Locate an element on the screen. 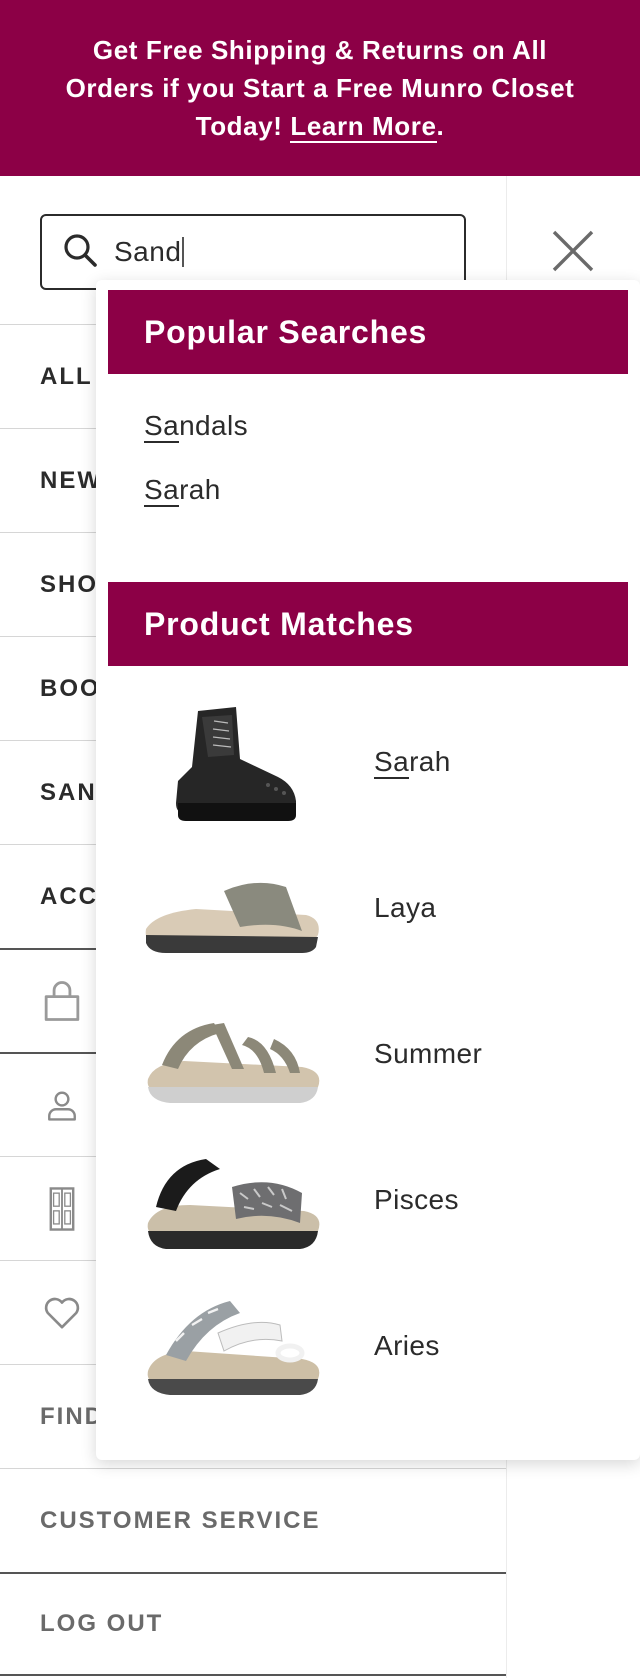  product-match-pisces: Pisces is located at coordinates (376, 1200).